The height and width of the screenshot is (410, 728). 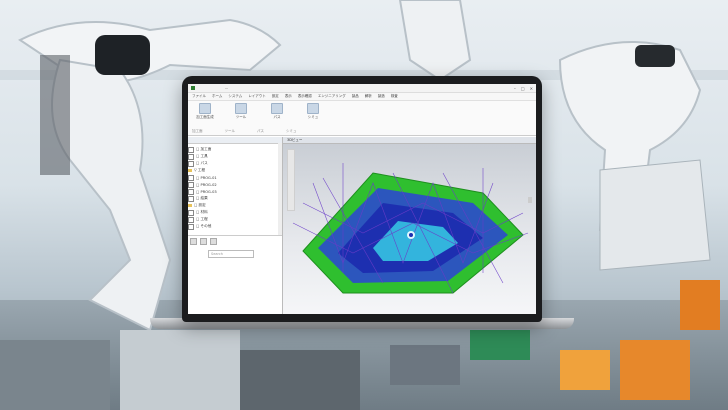 I want to click on tree-item: □ 結果, so click(x=235, y=198).